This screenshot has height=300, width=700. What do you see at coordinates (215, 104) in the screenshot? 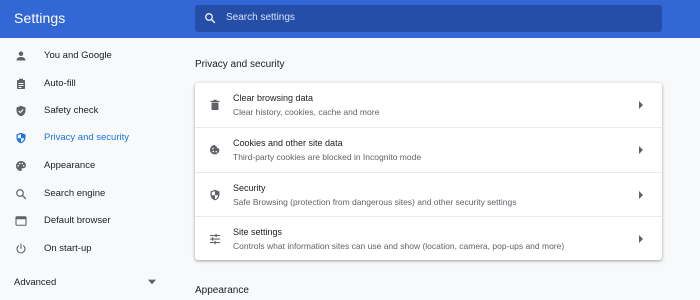
I see `trash-icon` at bounding box center [215, 104].